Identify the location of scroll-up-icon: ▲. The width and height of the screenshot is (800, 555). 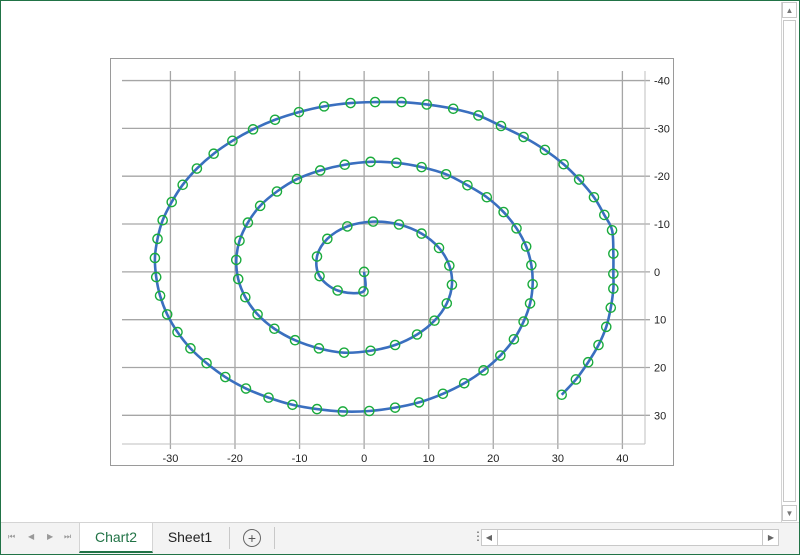
(789, 10).